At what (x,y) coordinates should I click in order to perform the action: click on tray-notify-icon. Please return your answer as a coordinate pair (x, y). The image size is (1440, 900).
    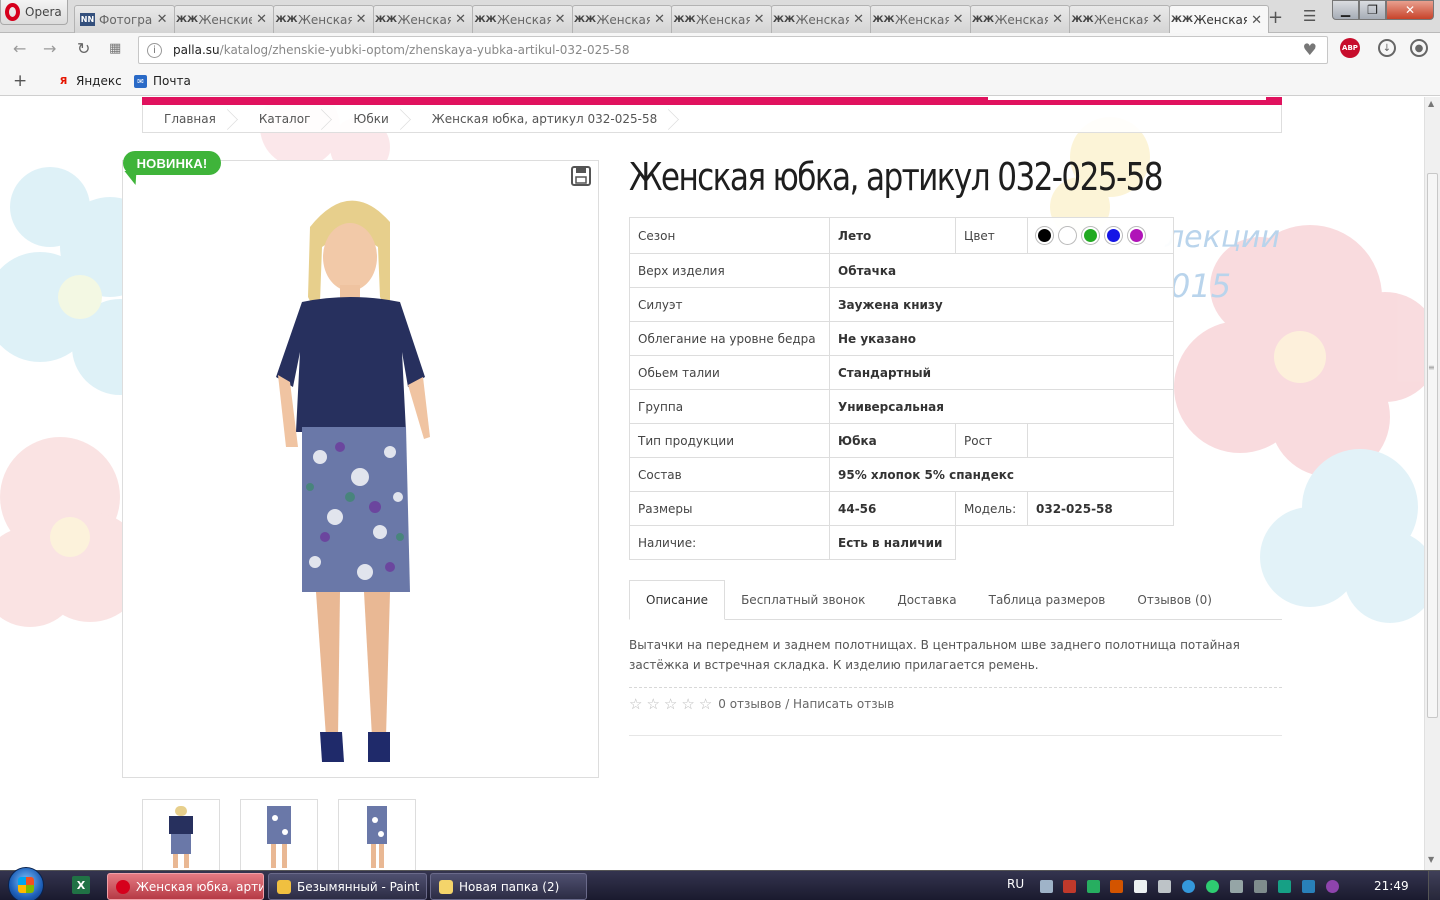
    Looking at the image, I should click on (1308, 886).